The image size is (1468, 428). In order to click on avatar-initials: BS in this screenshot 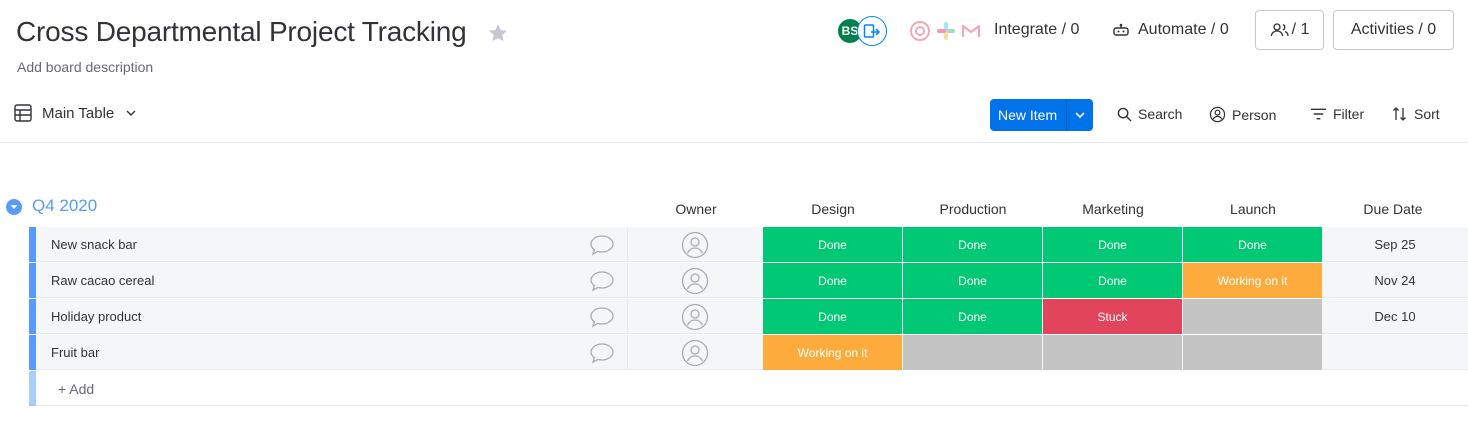, I will do `click(850, 31)`.